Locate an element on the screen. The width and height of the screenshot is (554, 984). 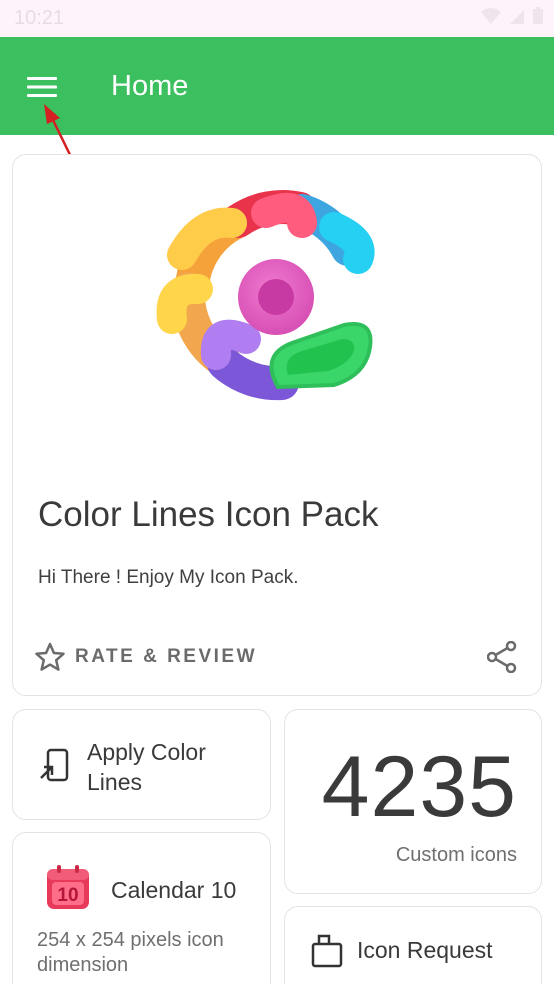
status-icons is located at coordinates (512, 16).